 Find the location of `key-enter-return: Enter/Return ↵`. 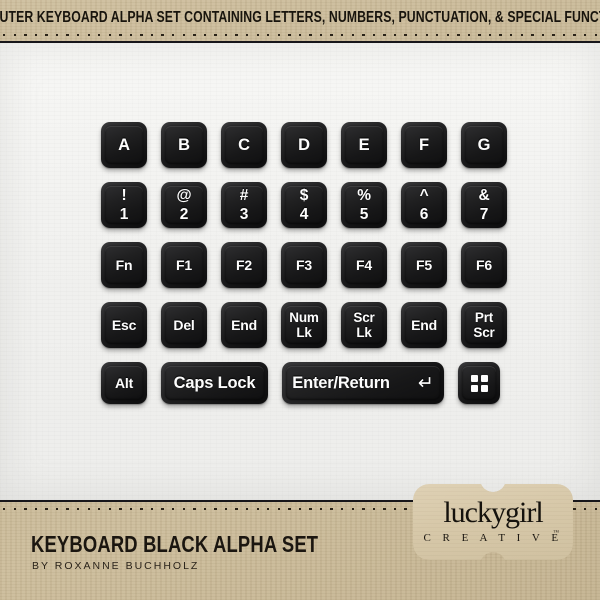

key-enter-return: Enter/Return ↵ is located at coordinates (363, 383).